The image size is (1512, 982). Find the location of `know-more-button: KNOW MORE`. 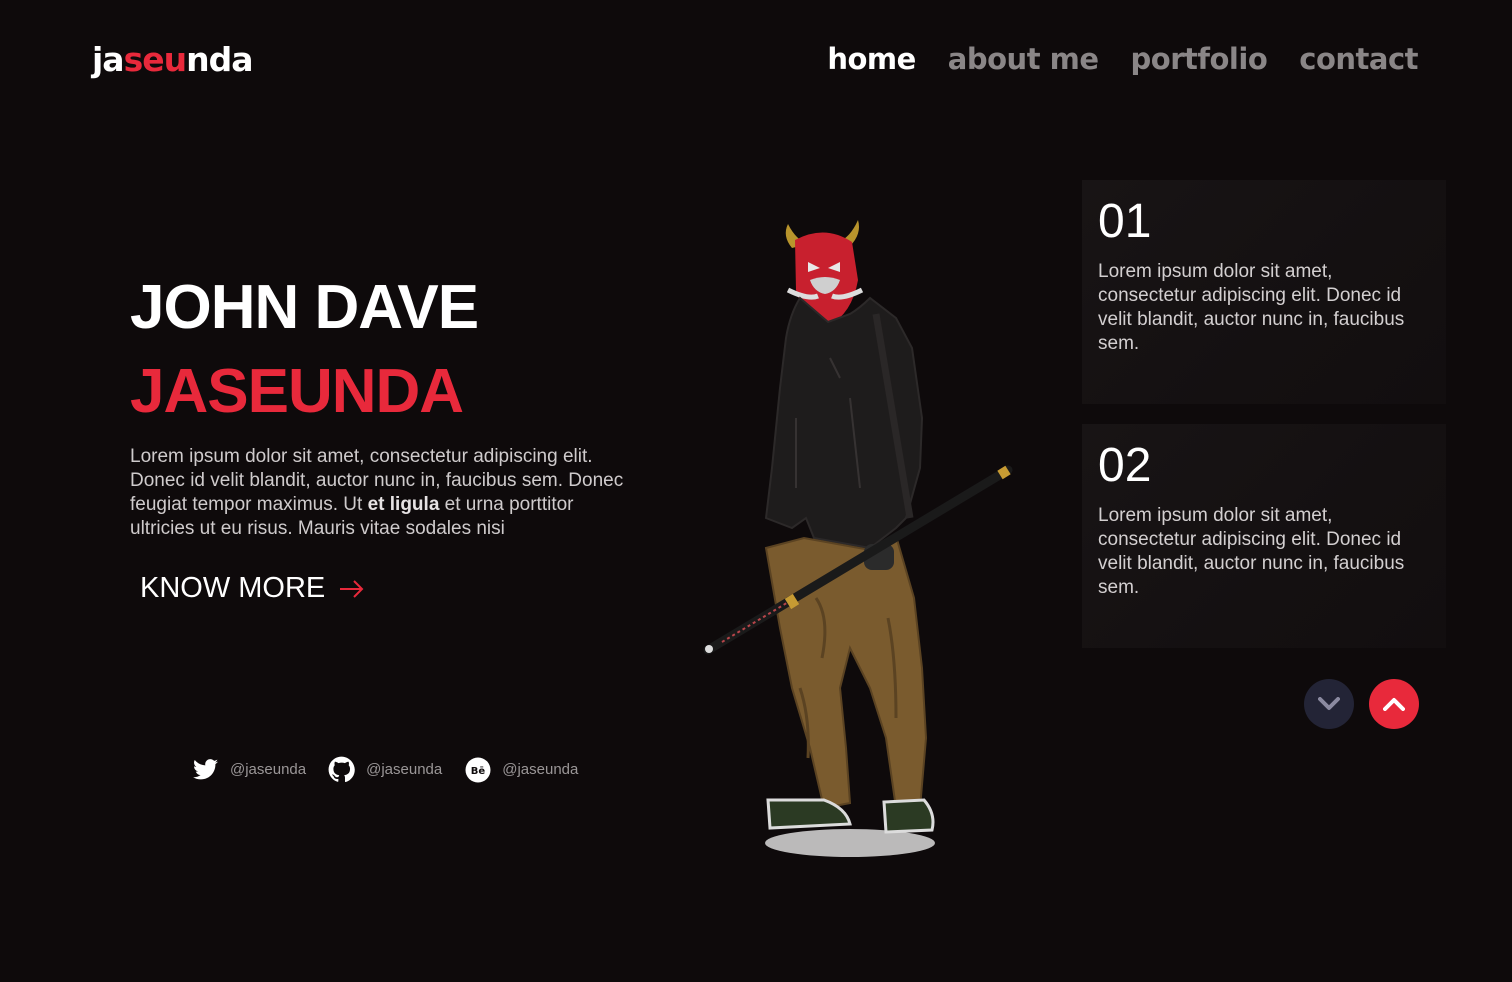

know-more-button: KNOW MORE is located at coordinates (252, 588).